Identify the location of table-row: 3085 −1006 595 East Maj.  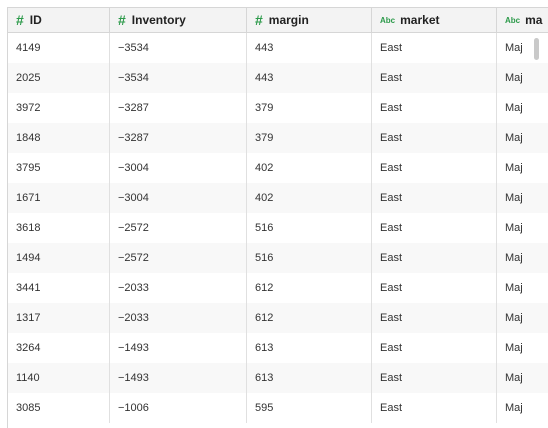
(278, 408).